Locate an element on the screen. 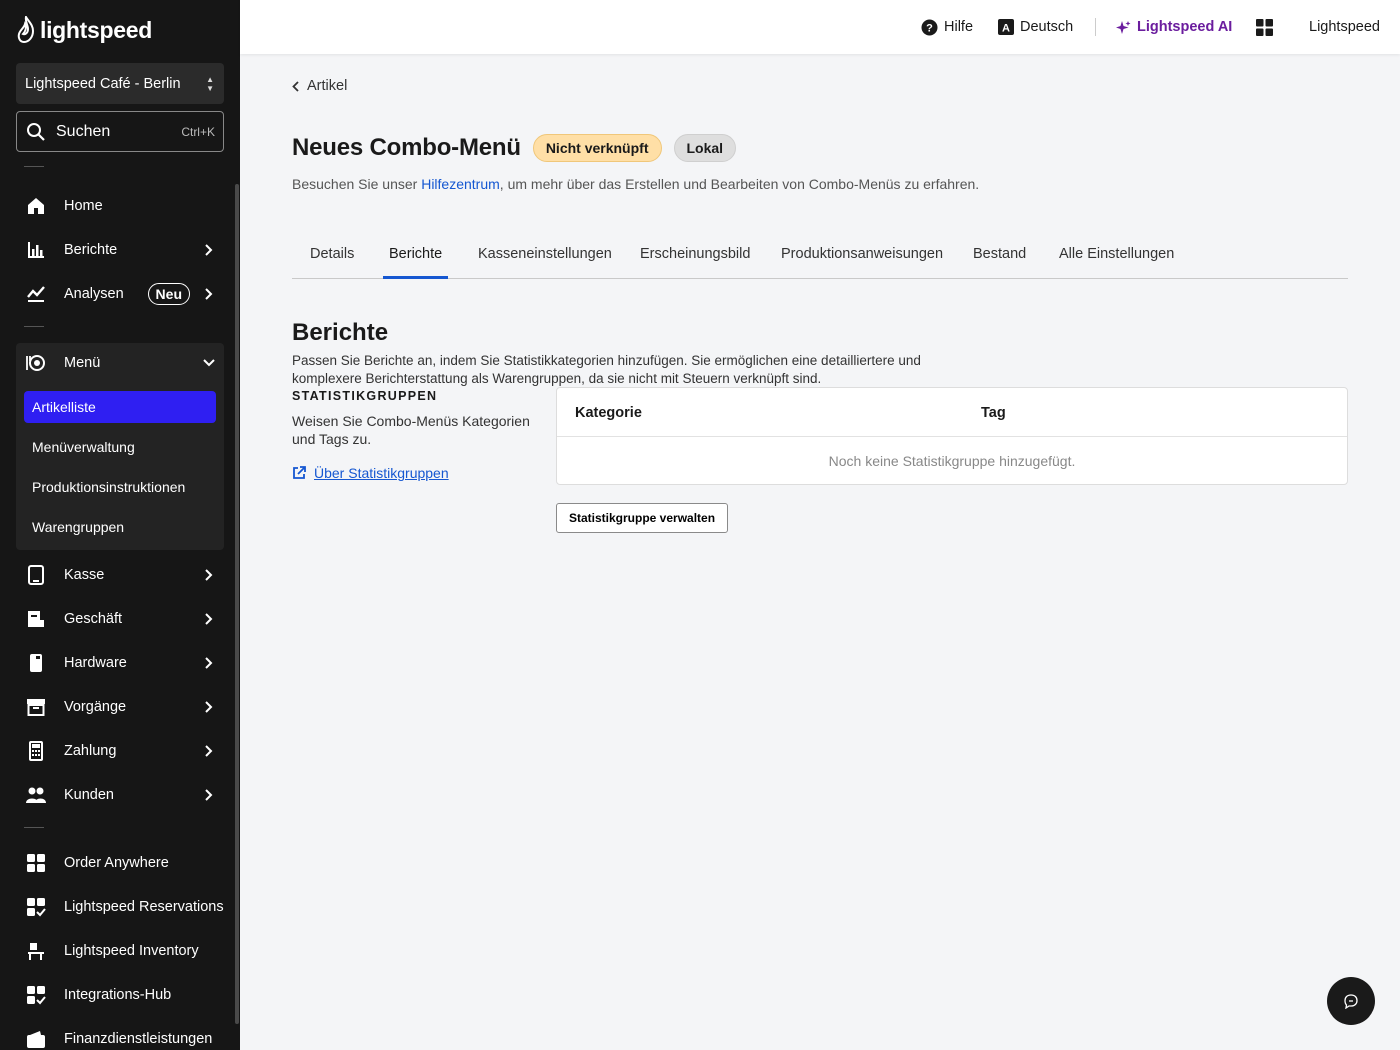 The image size is (1400, 1050). sidebar-item-inventory: Lightspeed Inventory is located at coordinates (120, 951).